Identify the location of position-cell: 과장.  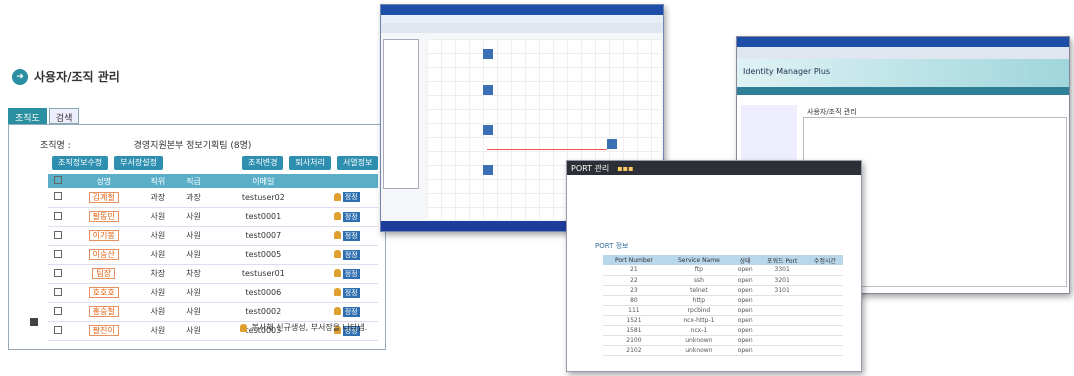
(158, 198).